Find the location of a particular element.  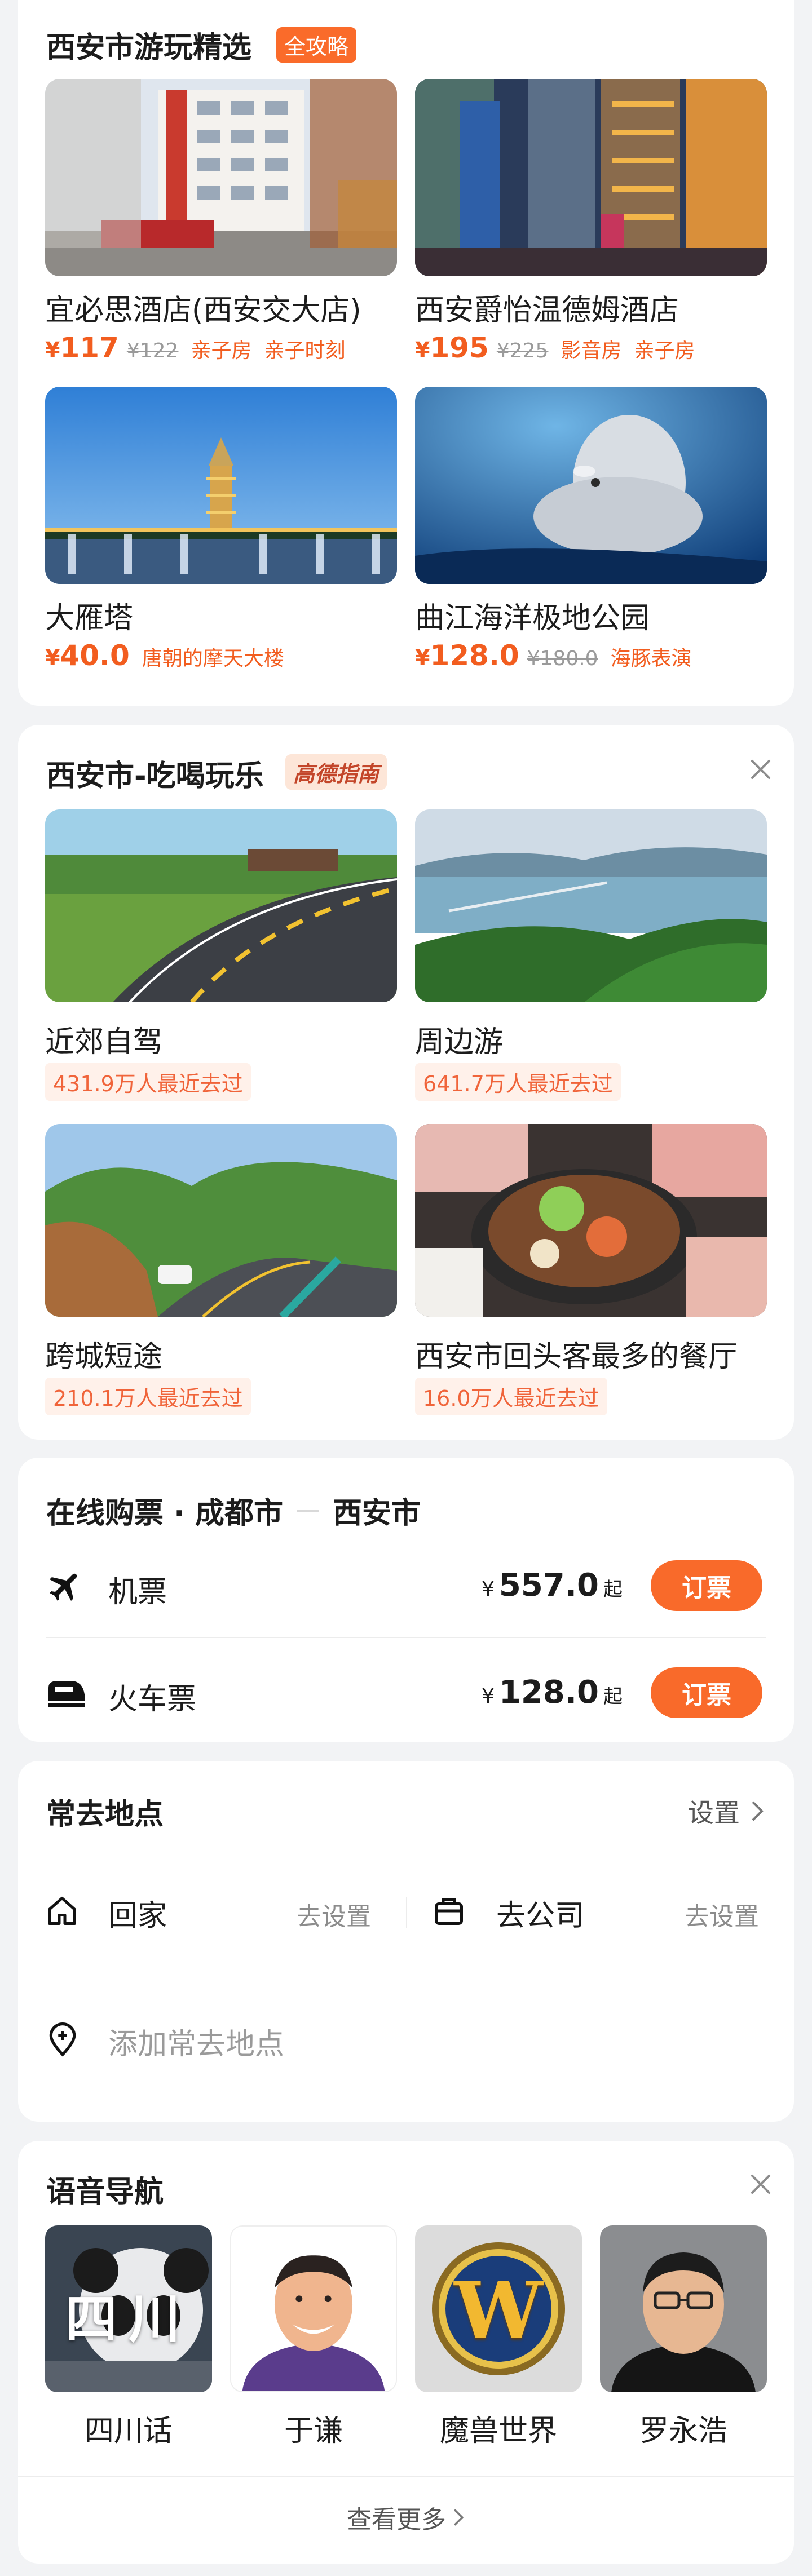

airplane-icon is located at coordinates (63, 1587).